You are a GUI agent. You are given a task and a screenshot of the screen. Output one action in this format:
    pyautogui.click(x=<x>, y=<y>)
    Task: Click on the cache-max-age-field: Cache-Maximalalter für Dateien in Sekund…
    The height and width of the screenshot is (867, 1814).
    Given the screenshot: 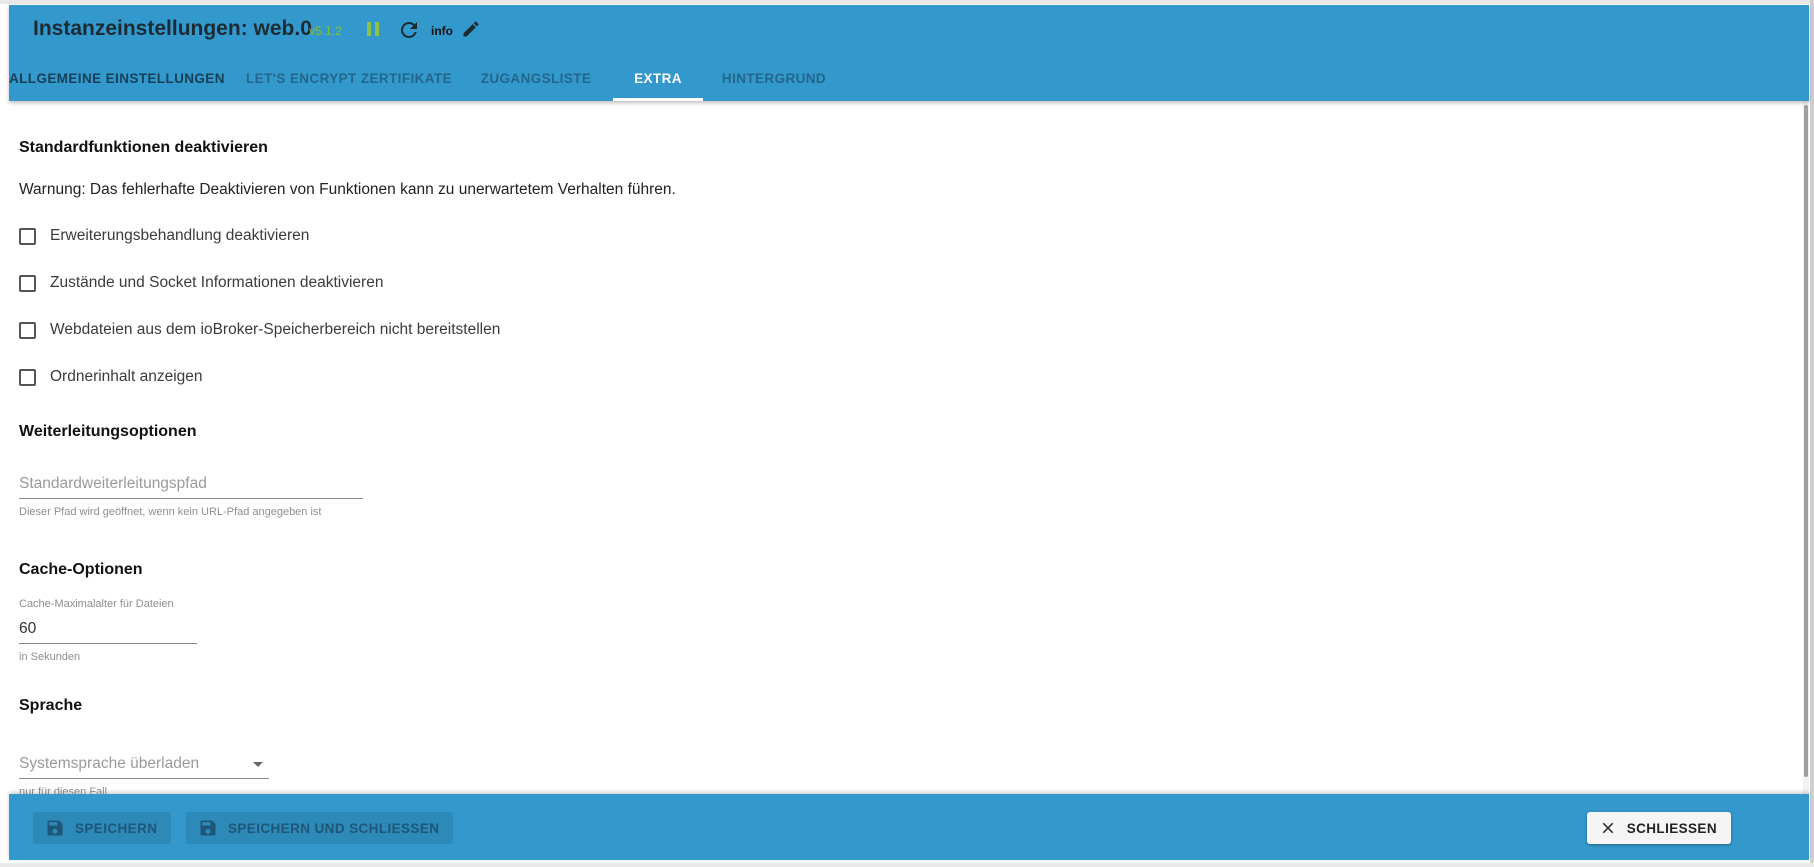 What is the action you would take?
    pyautogui.click(x=108, y=630)
    